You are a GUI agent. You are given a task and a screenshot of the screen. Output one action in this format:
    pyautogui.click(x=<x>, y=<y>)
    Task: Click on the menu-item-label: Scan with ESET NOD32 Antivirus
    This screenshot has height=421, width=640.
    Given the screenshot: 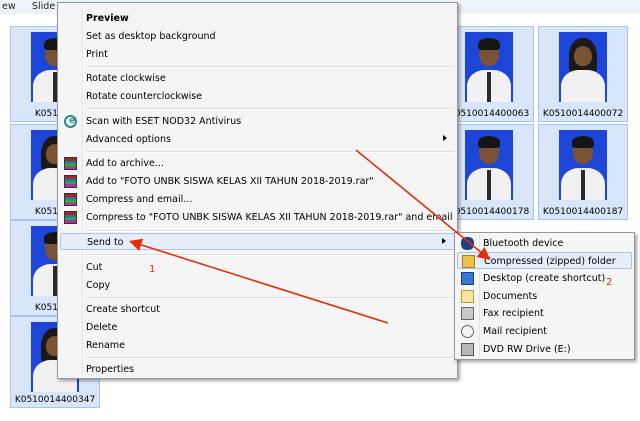 What is the action you would take?
    pyautogui.click(x=164, y=121)
    